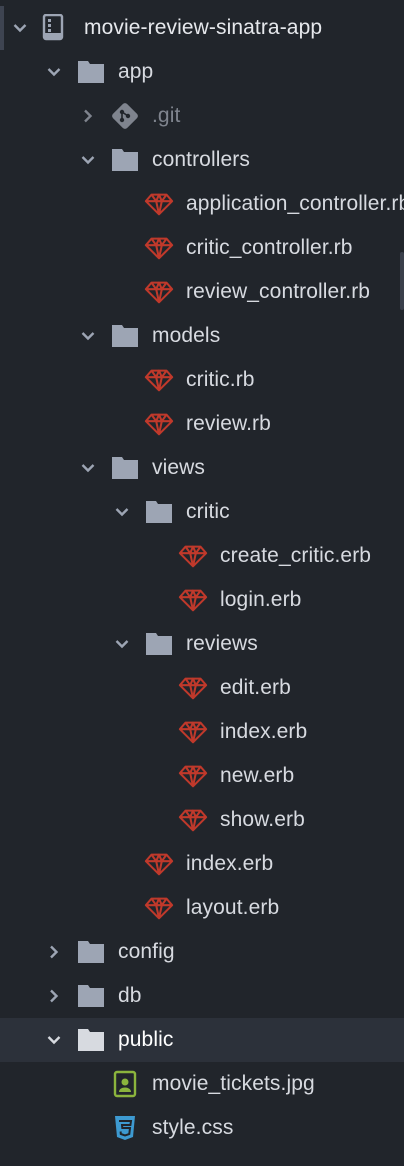  Describe the element at coordinates (2, 28) in the screenshot. I see `root-accent` at that location.